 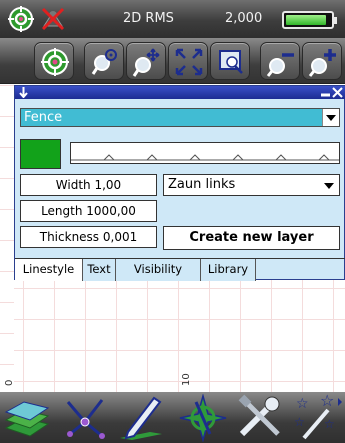 I want to click on zoom-out-button, so click(x=280, y=61).